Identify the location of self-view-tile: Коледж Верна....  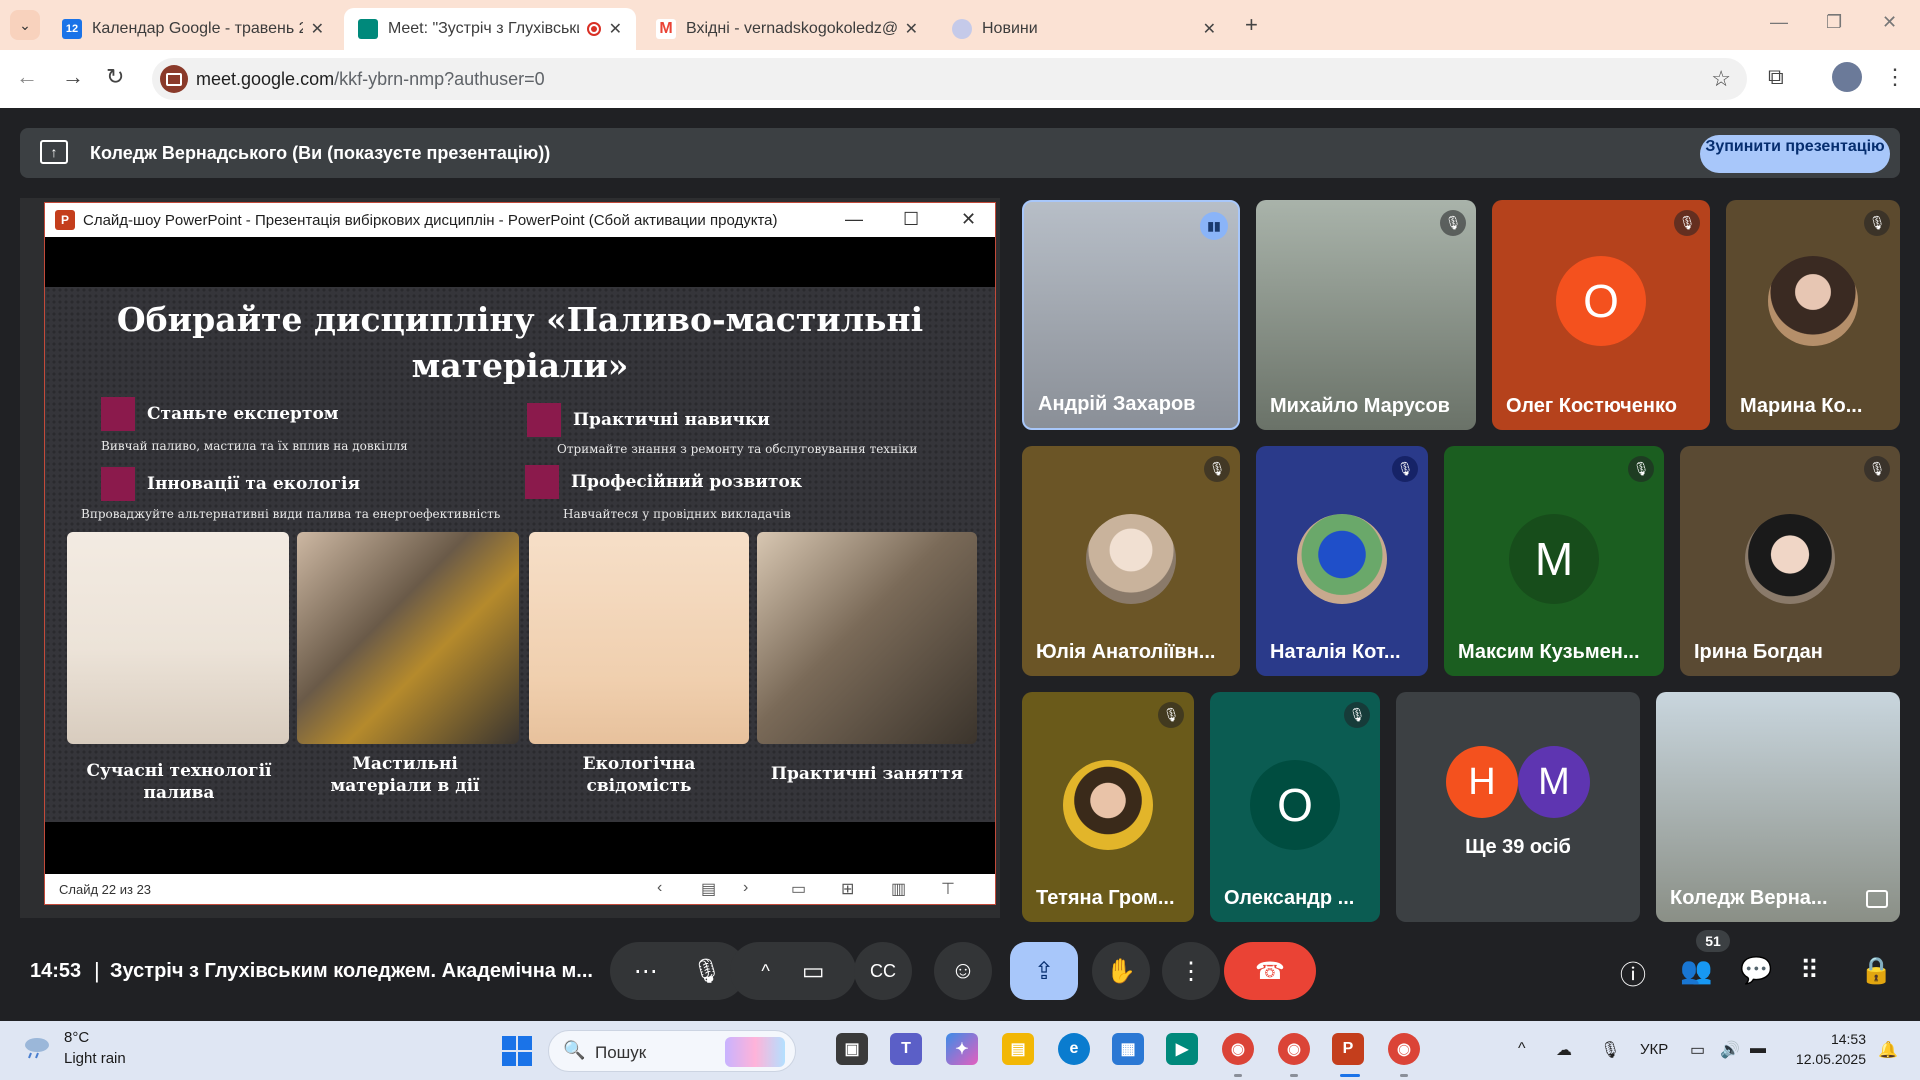
(1778, 807).